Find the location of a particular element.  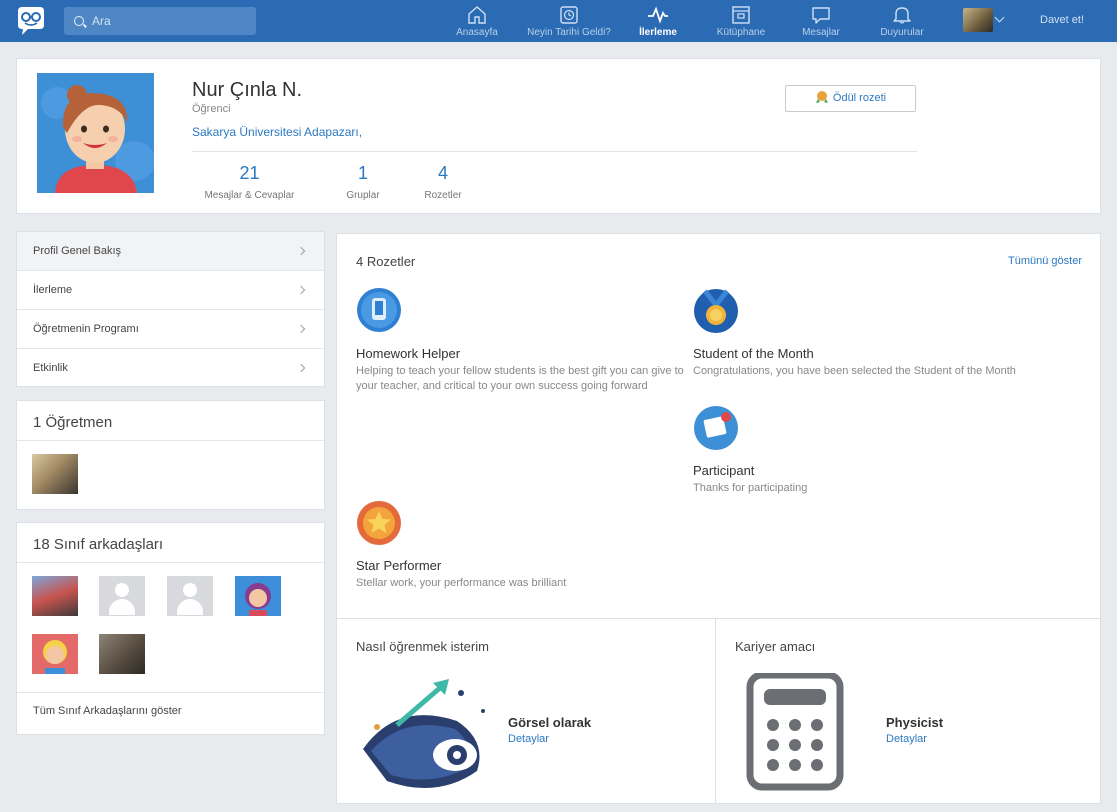

badge-description: Thanks for participating is located at coordinates (750, 488).